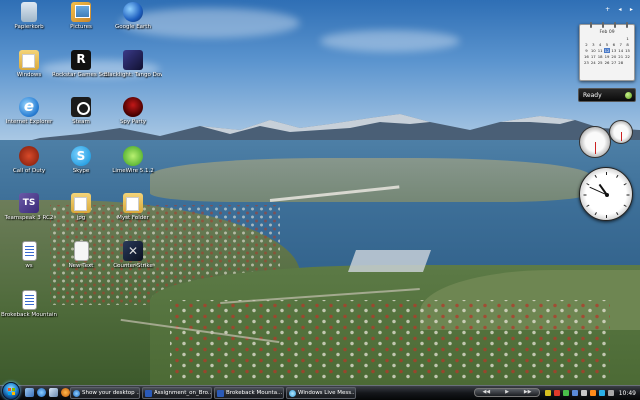 This screenshot has width=640, height=400. I want to click on calendar-day: 24, so click(593, 62).